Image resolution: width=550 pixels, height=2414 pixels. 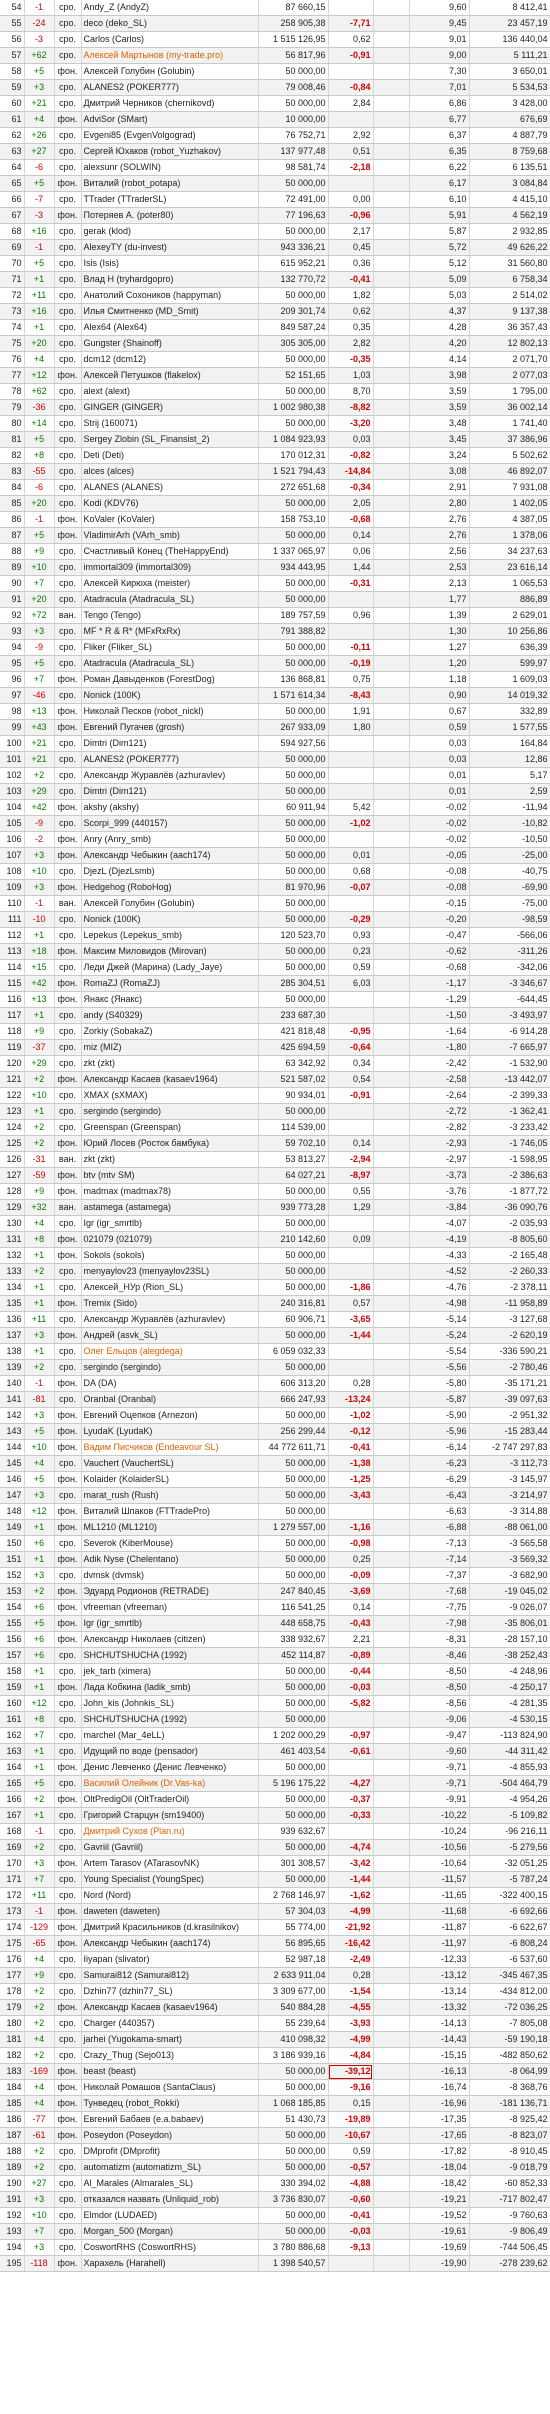 I want to click on participant-name-cell: 021079 (021079), so click(x=170, y=1239).